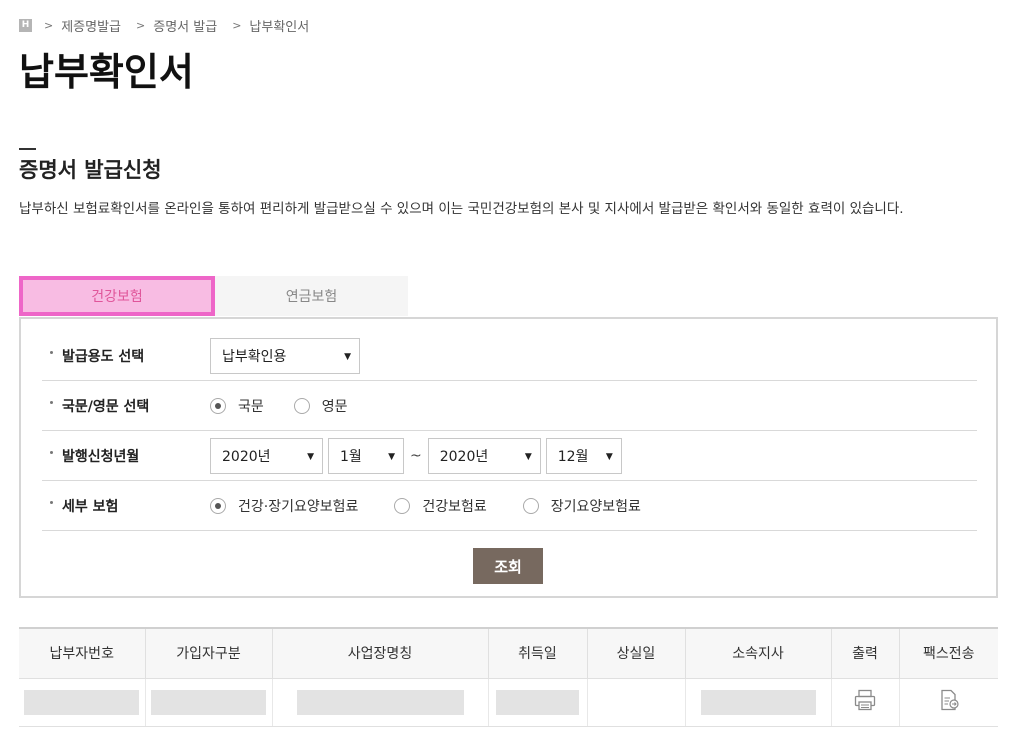  Describe the element at coordinates (90, 170) in the screenshot. I see `section-title: 증명서 발급신청` at that location.